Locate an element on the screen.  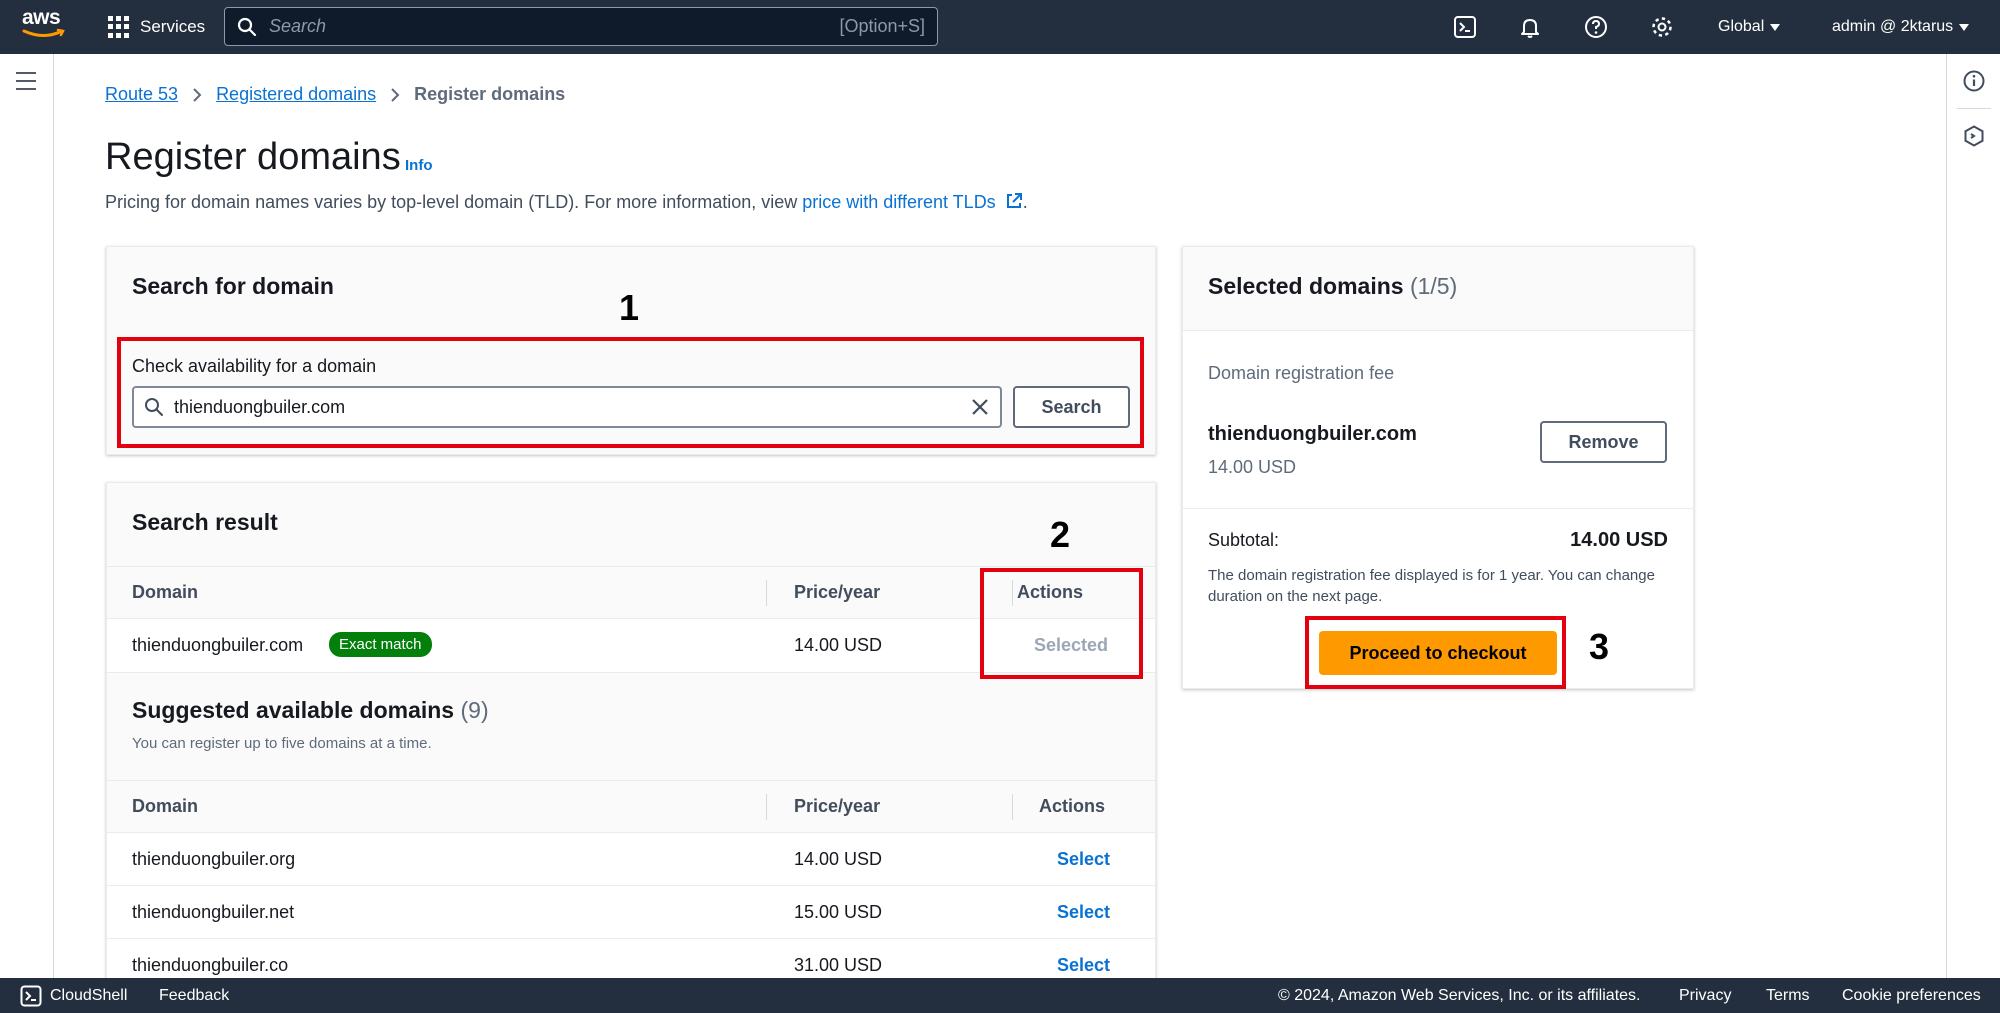
global-search-input is located at coordinates (554, 26).